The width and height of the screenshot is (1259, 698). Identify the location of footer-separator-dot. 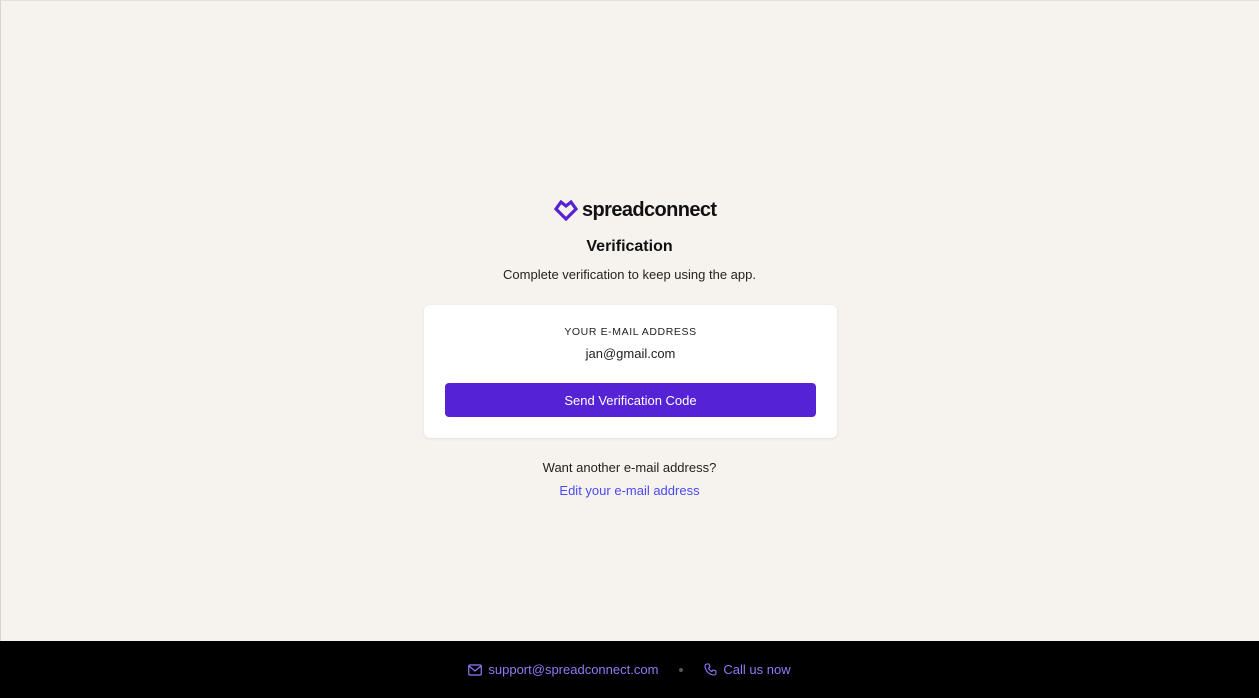
(681, 669).